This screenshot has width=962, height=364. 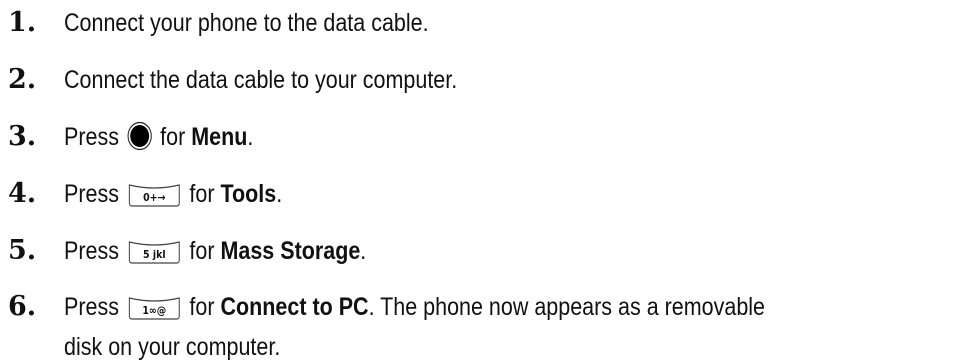 I want to click on step-1: 1. Connect your phone to the data cable., so click(x=248, y=23).